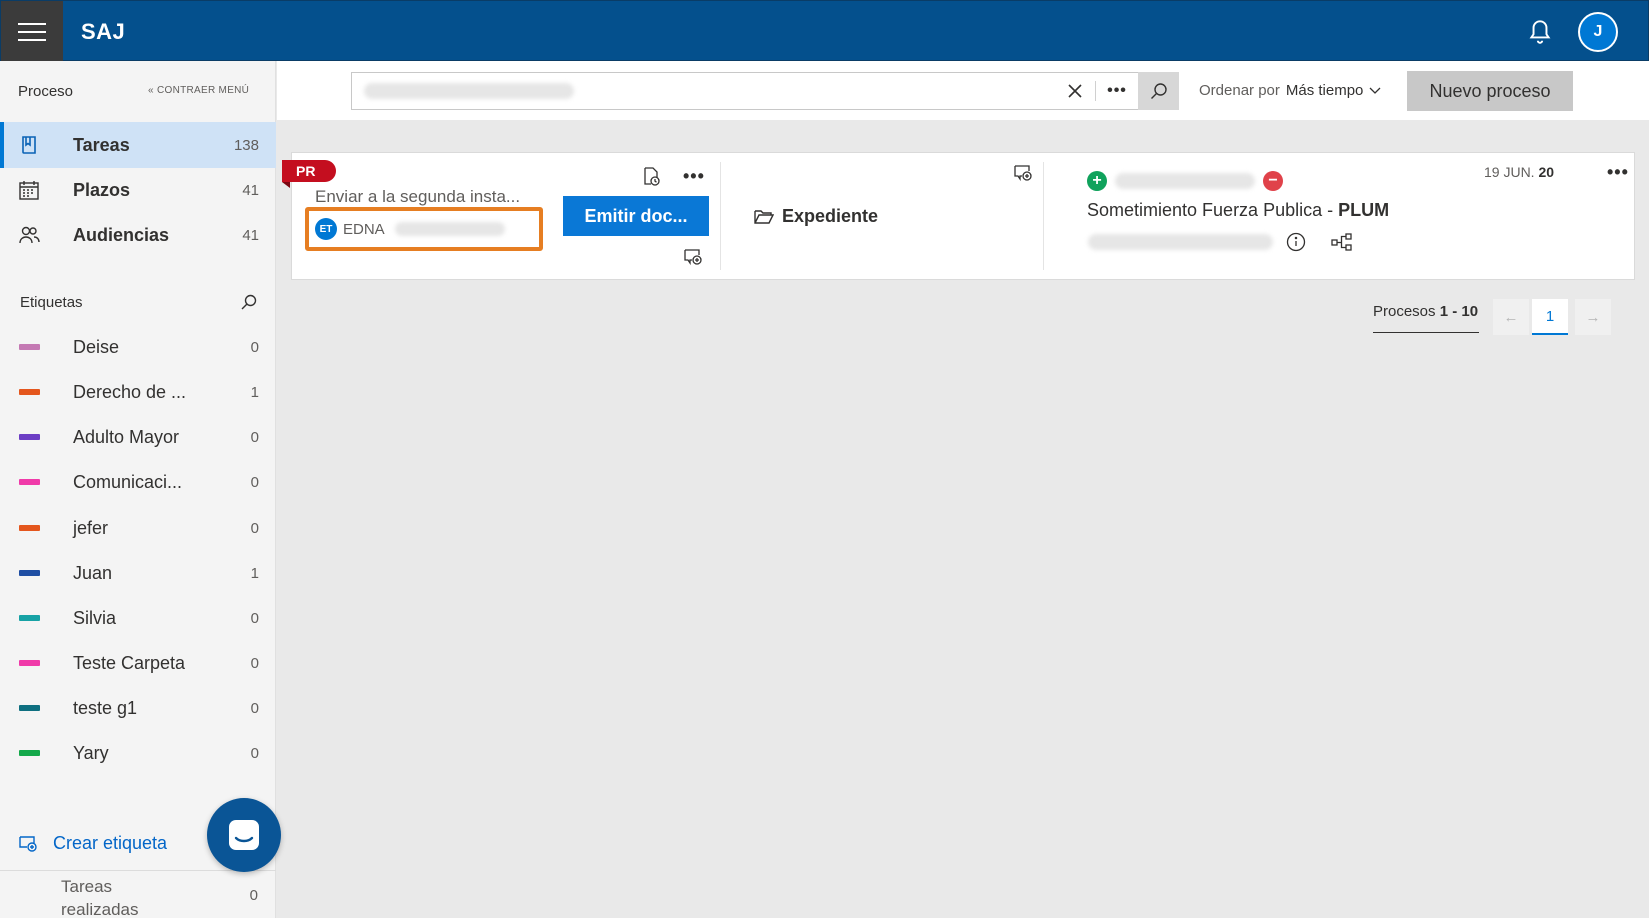  What do you see at coordinates (1095, 91) in the screenshot?
I see `search-divider` at bounding box center [1095, 91].